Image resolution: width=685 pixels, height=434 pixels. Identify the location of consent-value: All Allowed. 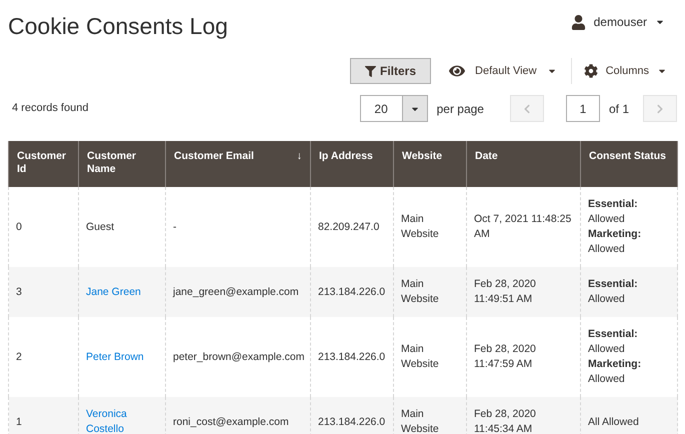
(614, 422).